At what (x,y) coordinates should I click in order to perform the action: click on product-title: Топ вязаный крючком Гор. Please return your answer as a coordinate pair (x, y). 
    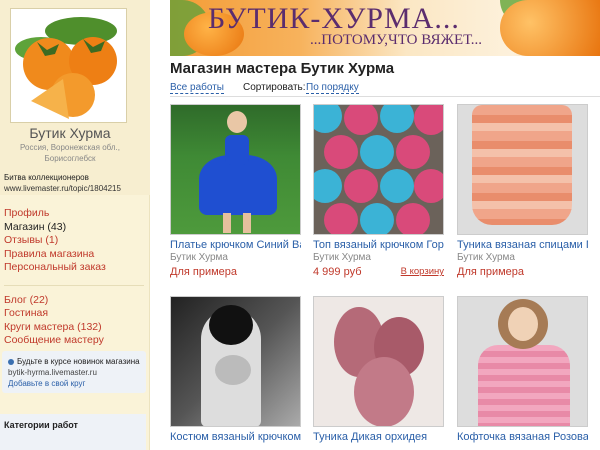
    Looking at the image, I should click on (378, 245).